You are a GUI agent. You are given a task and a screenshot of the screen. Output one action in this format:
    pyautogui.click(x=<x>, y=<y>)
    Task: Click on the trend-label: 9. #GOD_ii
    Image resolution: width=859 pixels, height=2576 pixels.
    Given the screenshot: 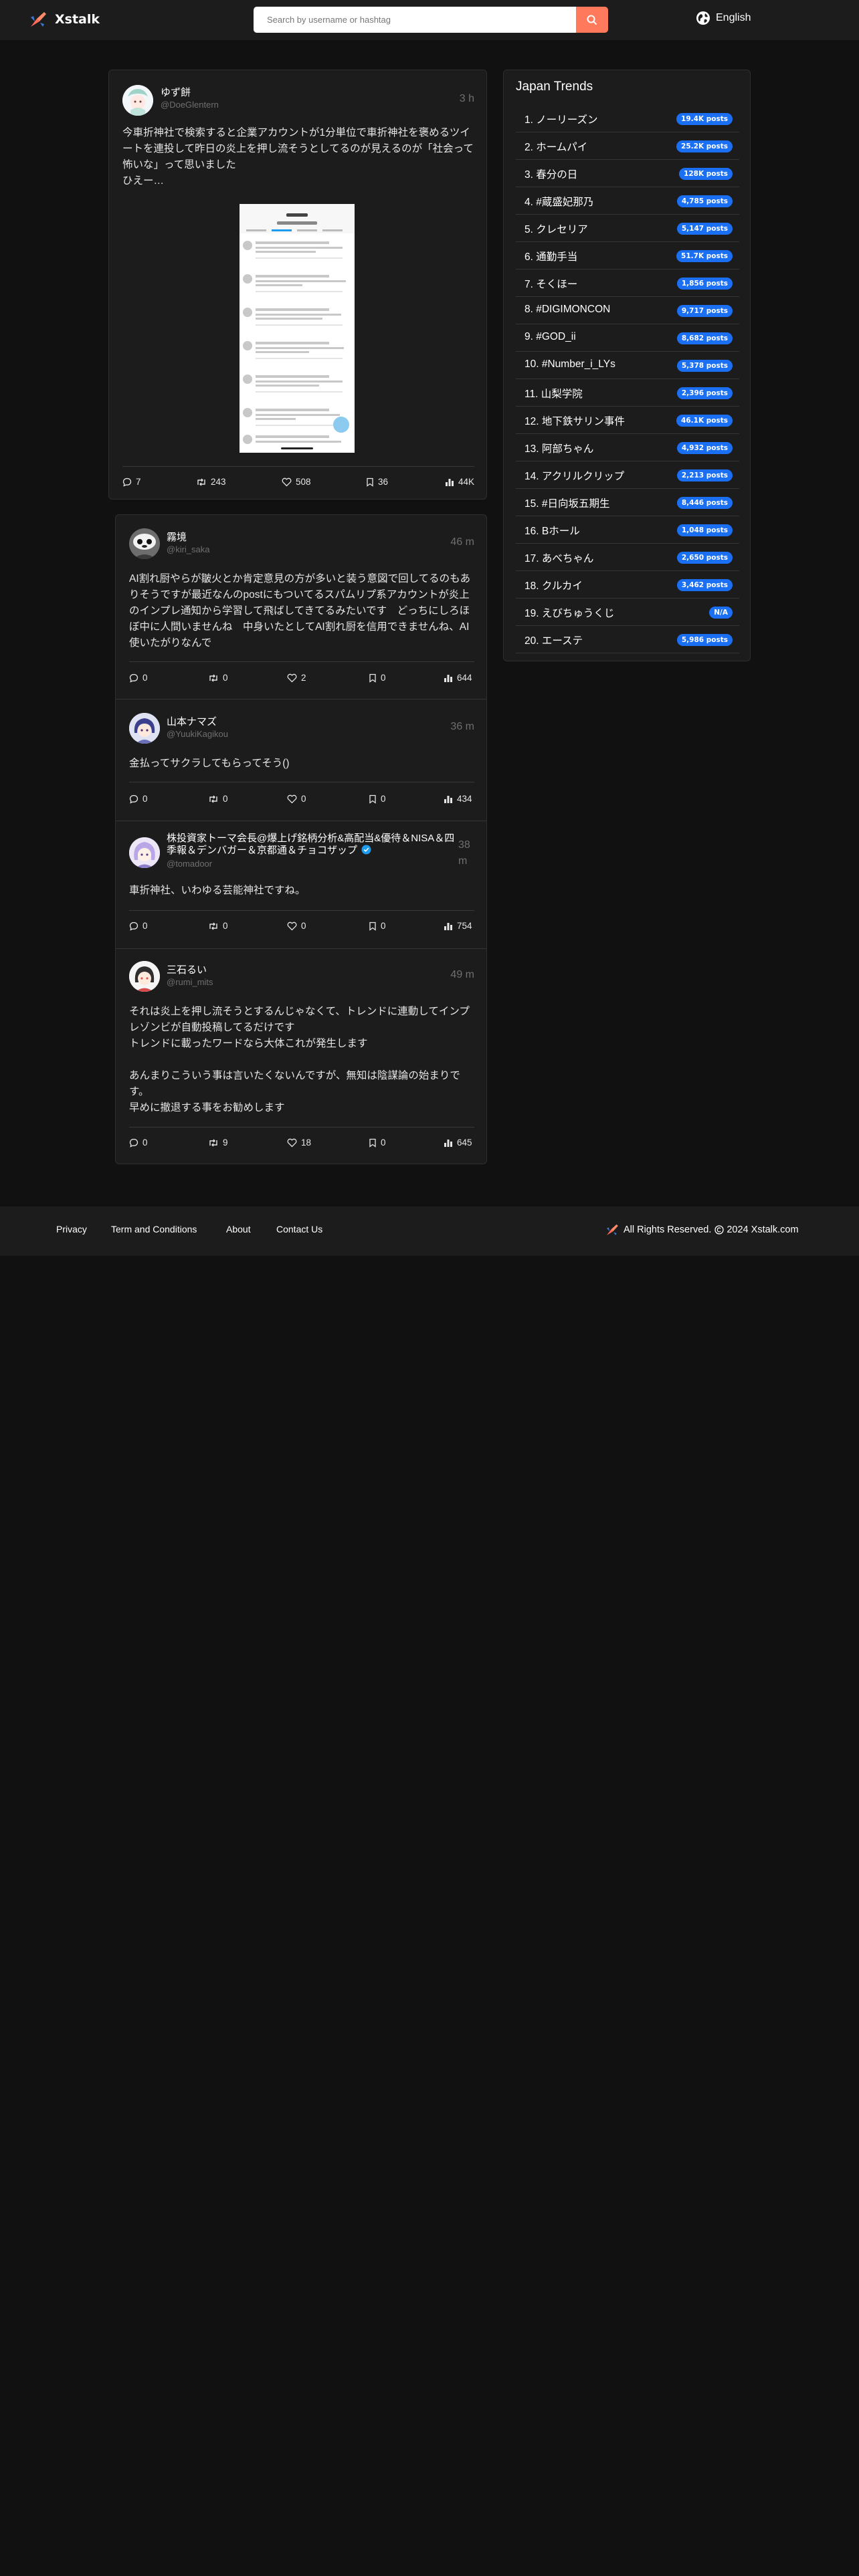 What is the action you would take?
    pyautogui.click(x=550, y=336)
    